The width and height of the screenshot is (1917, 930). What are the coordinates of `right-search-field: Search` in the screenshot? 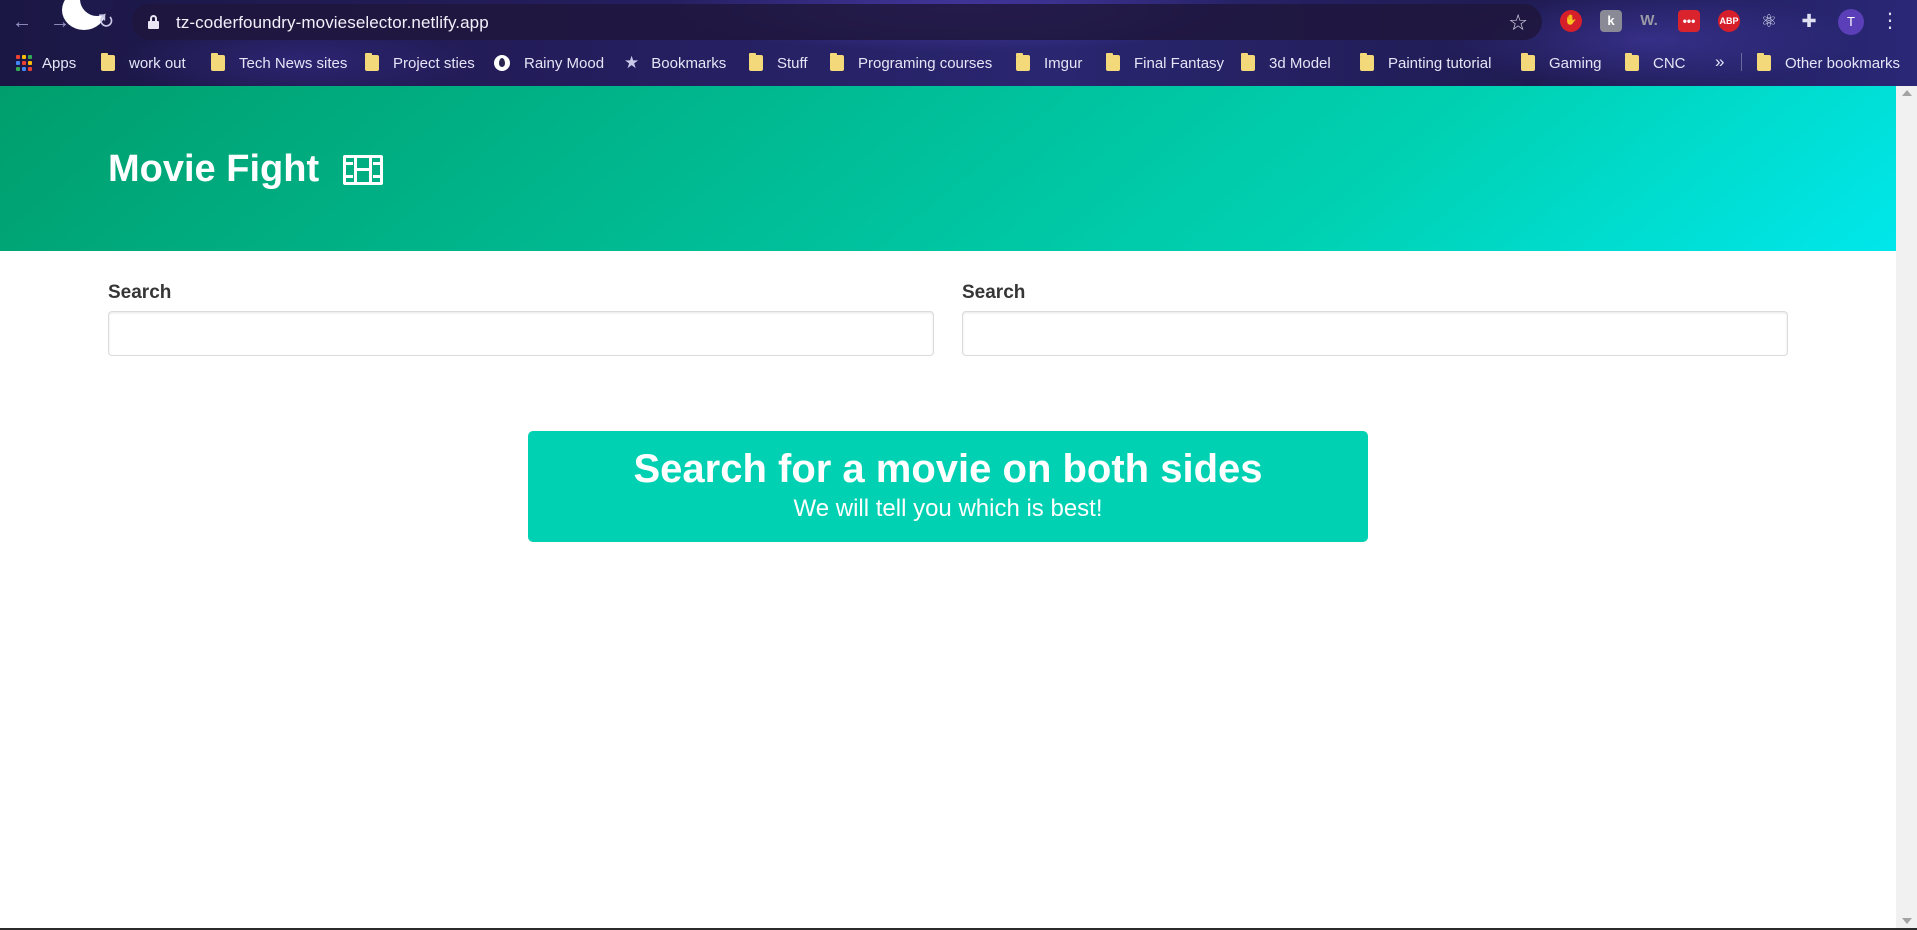 It's located at (1375, 319).